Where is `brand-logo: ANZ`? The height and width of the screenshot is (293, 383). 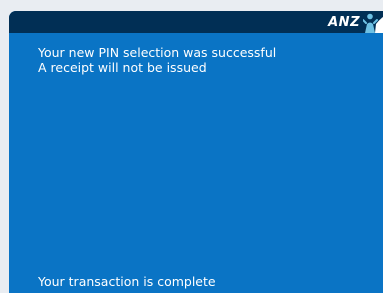
brand-logo: ANZ is located at coordinates (355, 22).